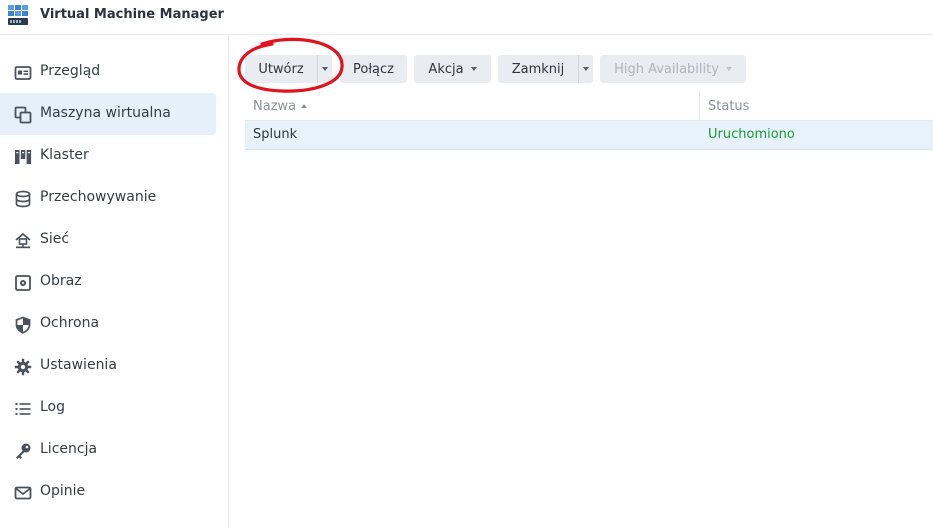 The width and height of the screenshot is (933, 528). I want to click on sidebar-item-label: Log, so click(53, 407).